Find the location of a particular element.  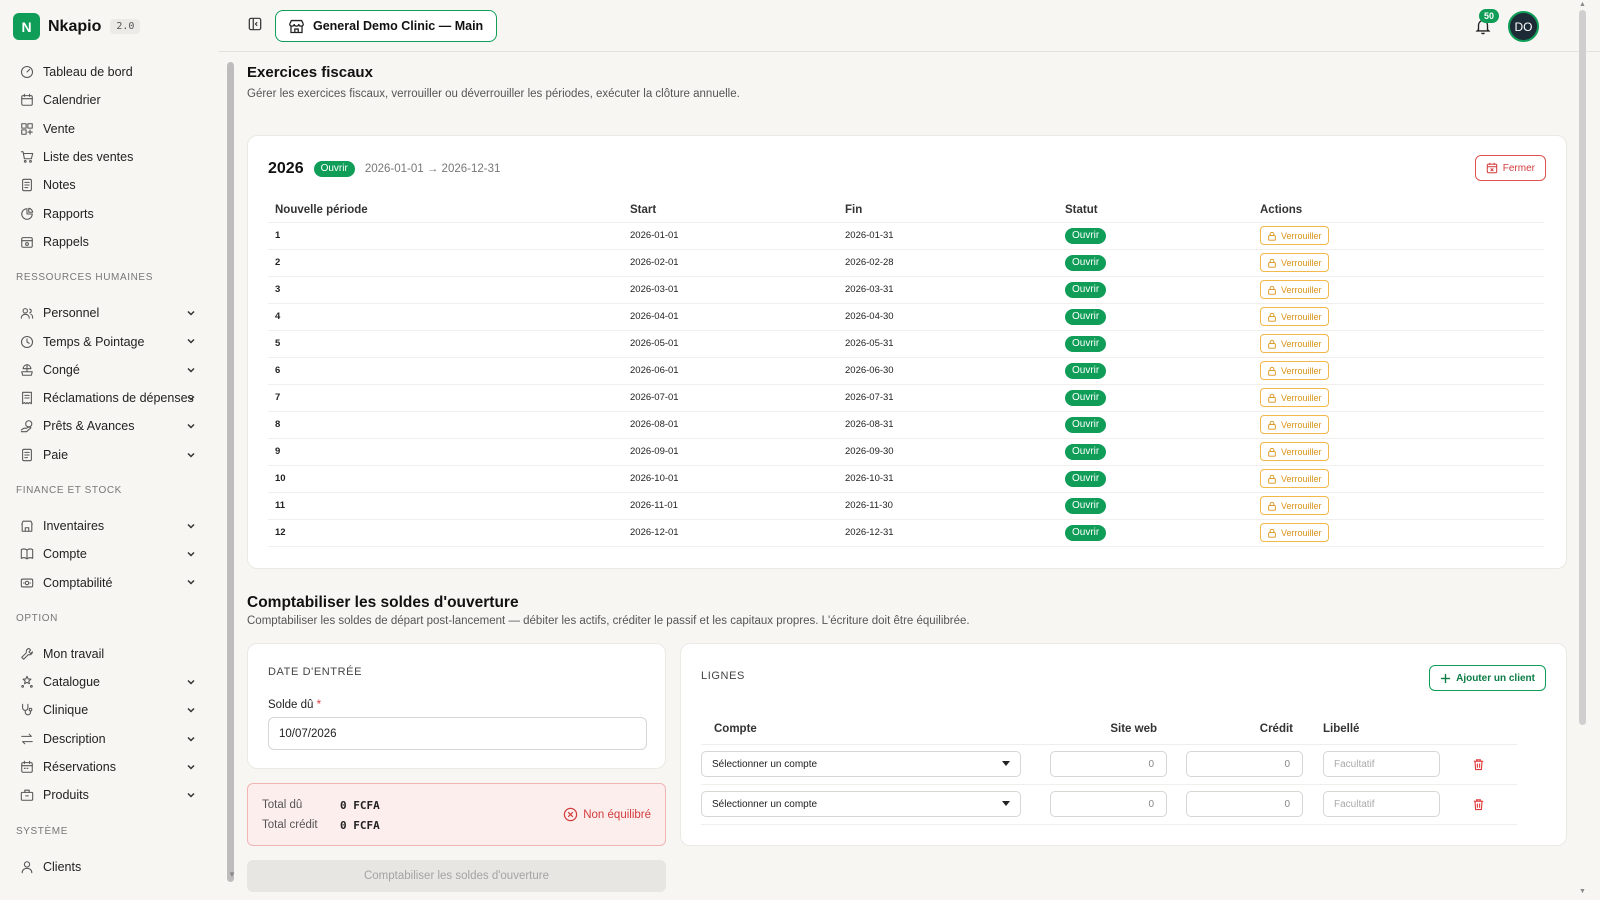

sidebar-item-clients: Clients is located at coordinates (109, 867).